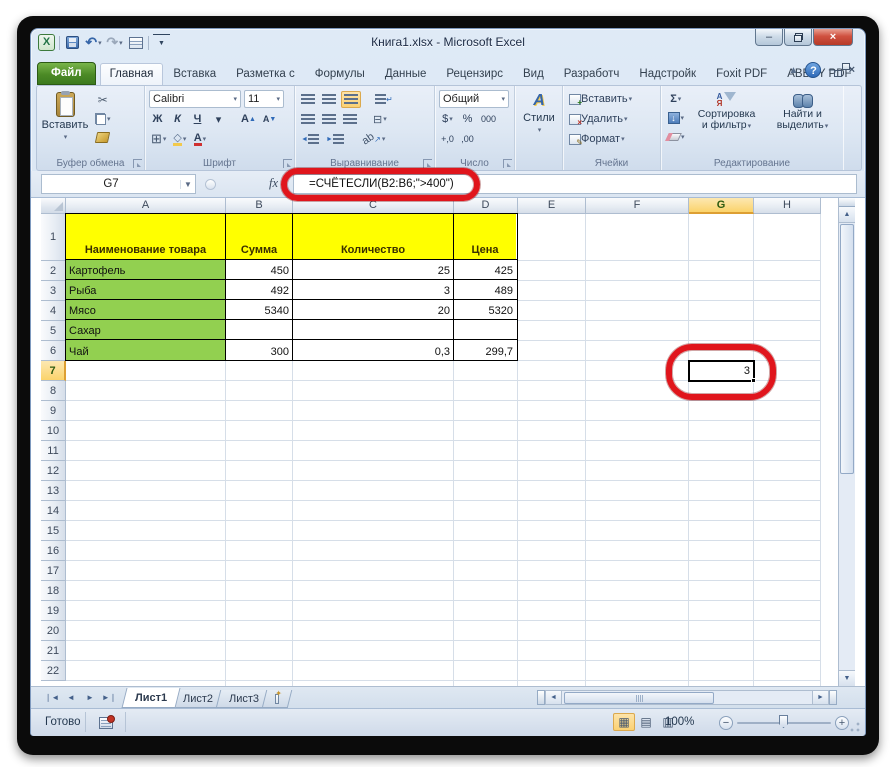 This screenshot has height=767, width=896. What do you see at coordinates (794, 70) in the screenshot?
I see `collapse-ribbon-icon: ▲` at bounding box center [794, 70].